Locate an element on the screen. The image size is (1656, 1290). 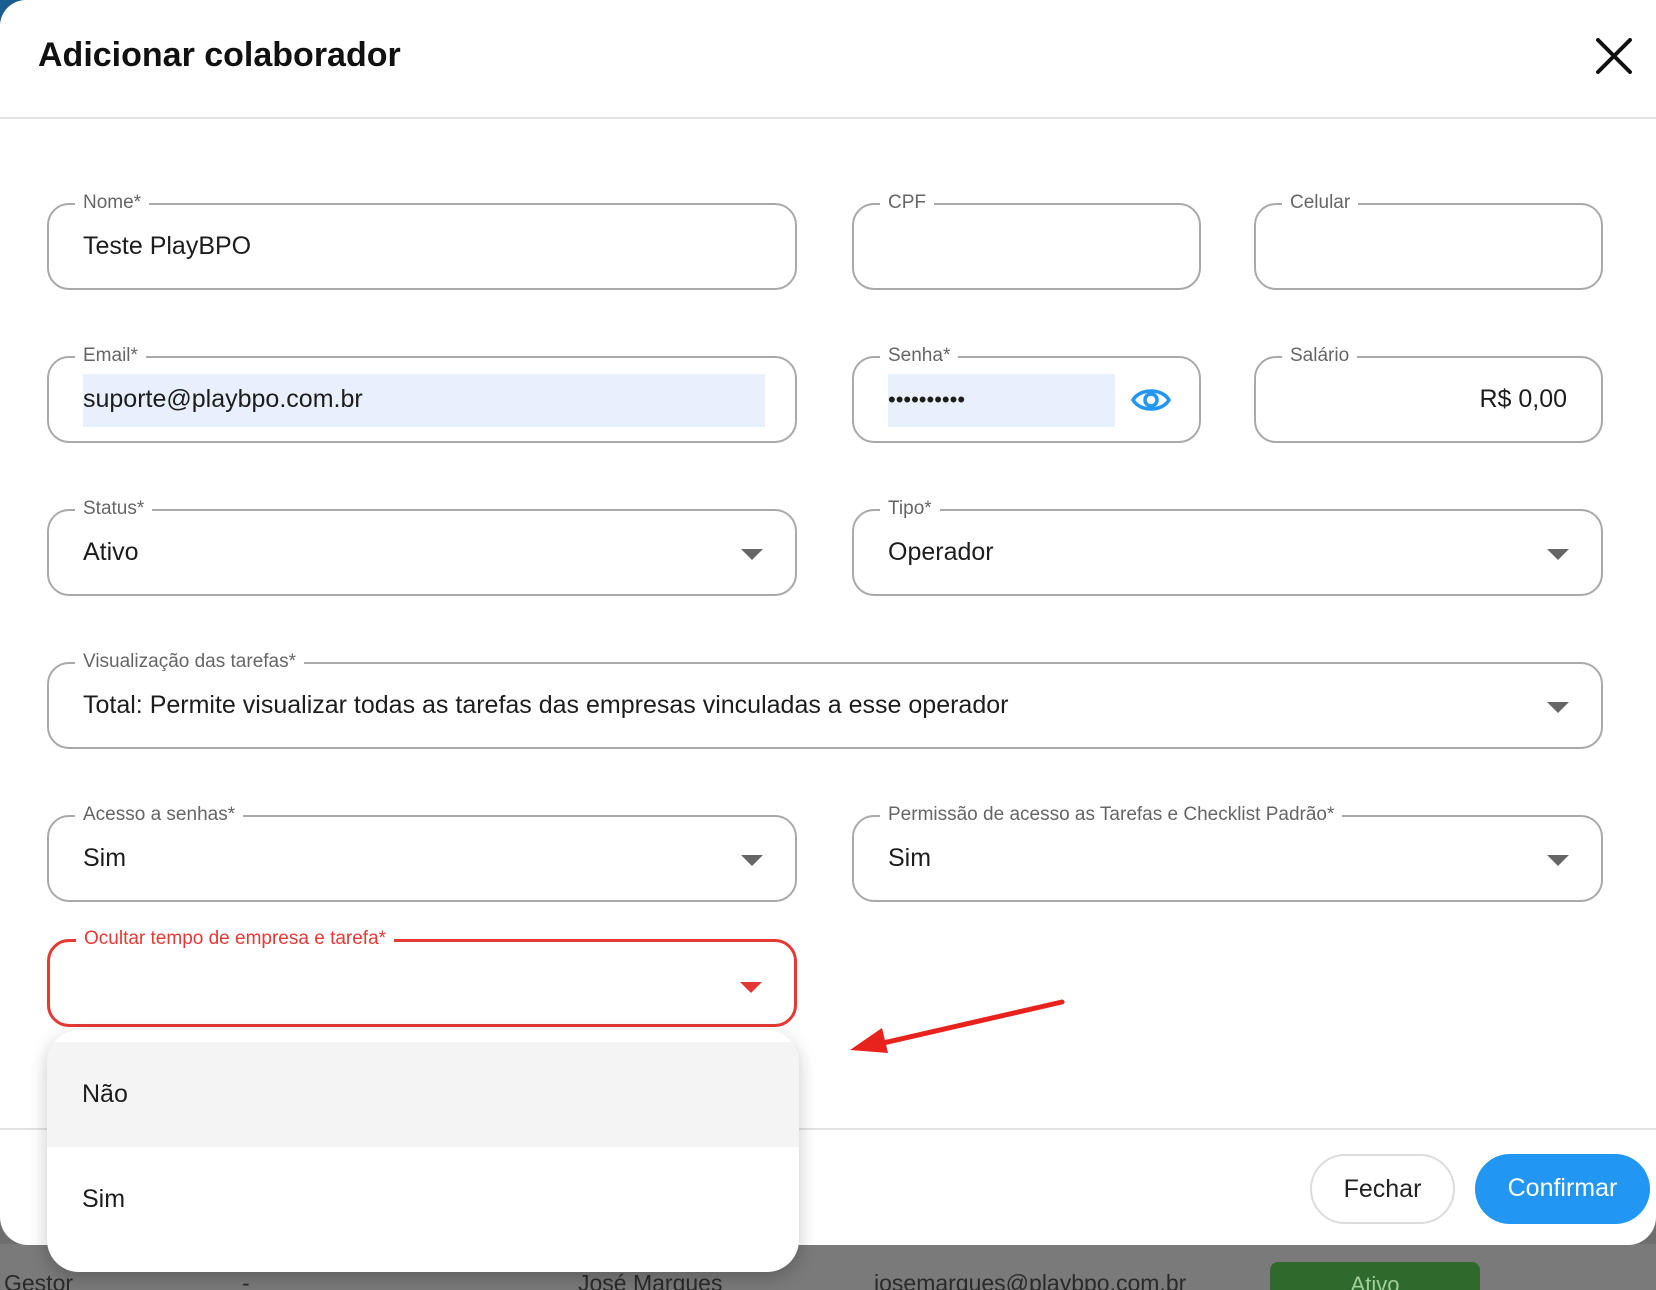
background-cell-dash: - is located at coordinates (246, 1280).